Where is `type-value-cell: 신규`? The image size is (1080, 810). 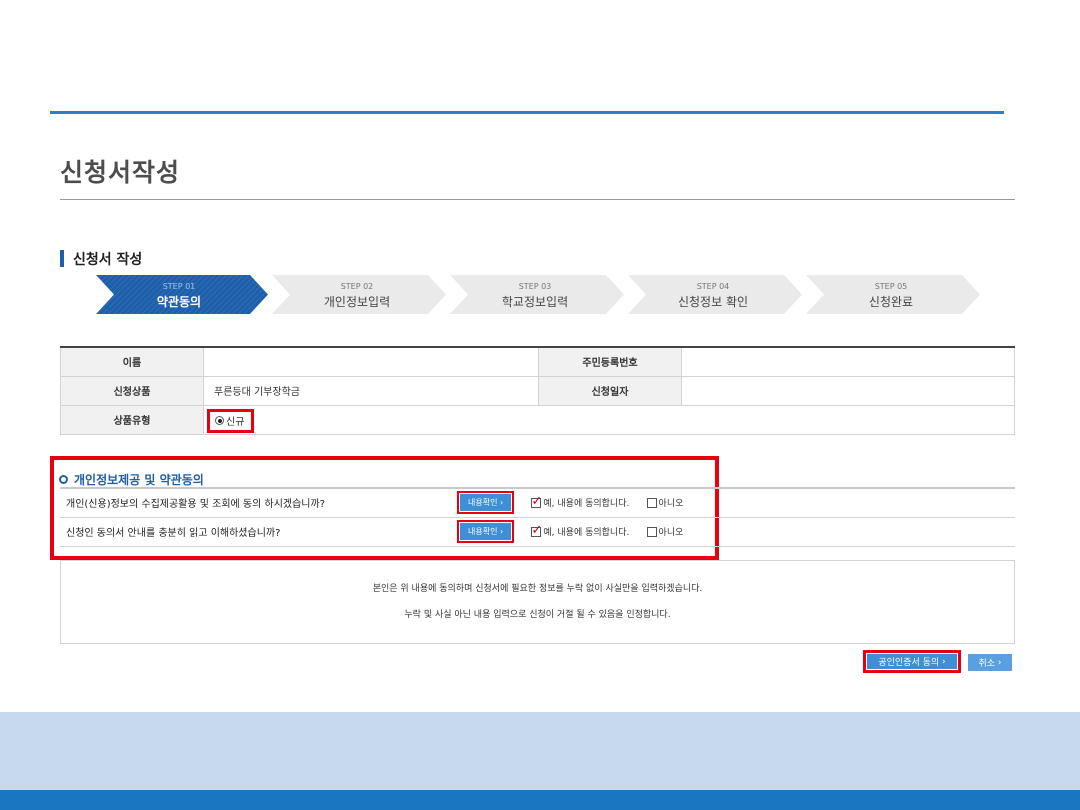 type-value-cell: 신규 is located at coordinates (609, 419).